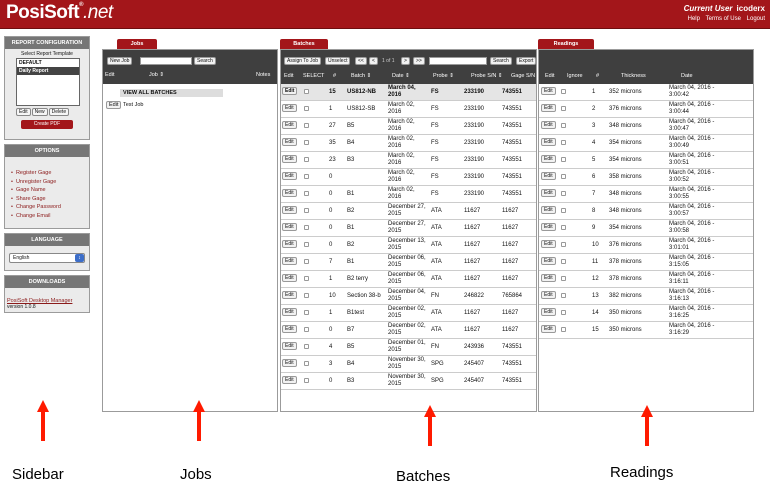 The width and height of the screenshot is (770, 497). I want to click on jobs-search-input, so click(166, 61).